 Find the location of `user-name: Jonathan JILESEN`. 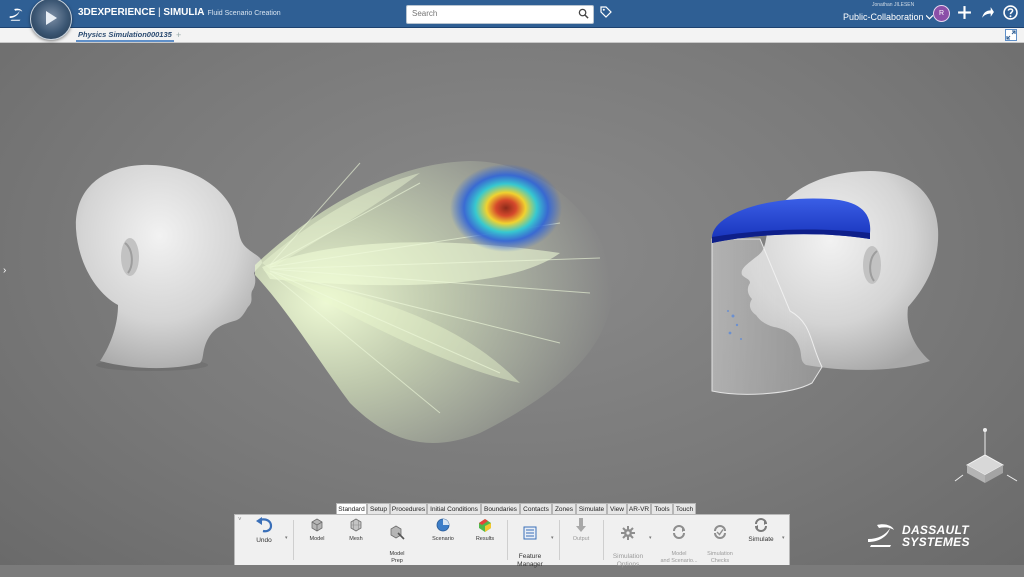

user-name: Jonathan JILESEN is located at coordinates (893, 5).